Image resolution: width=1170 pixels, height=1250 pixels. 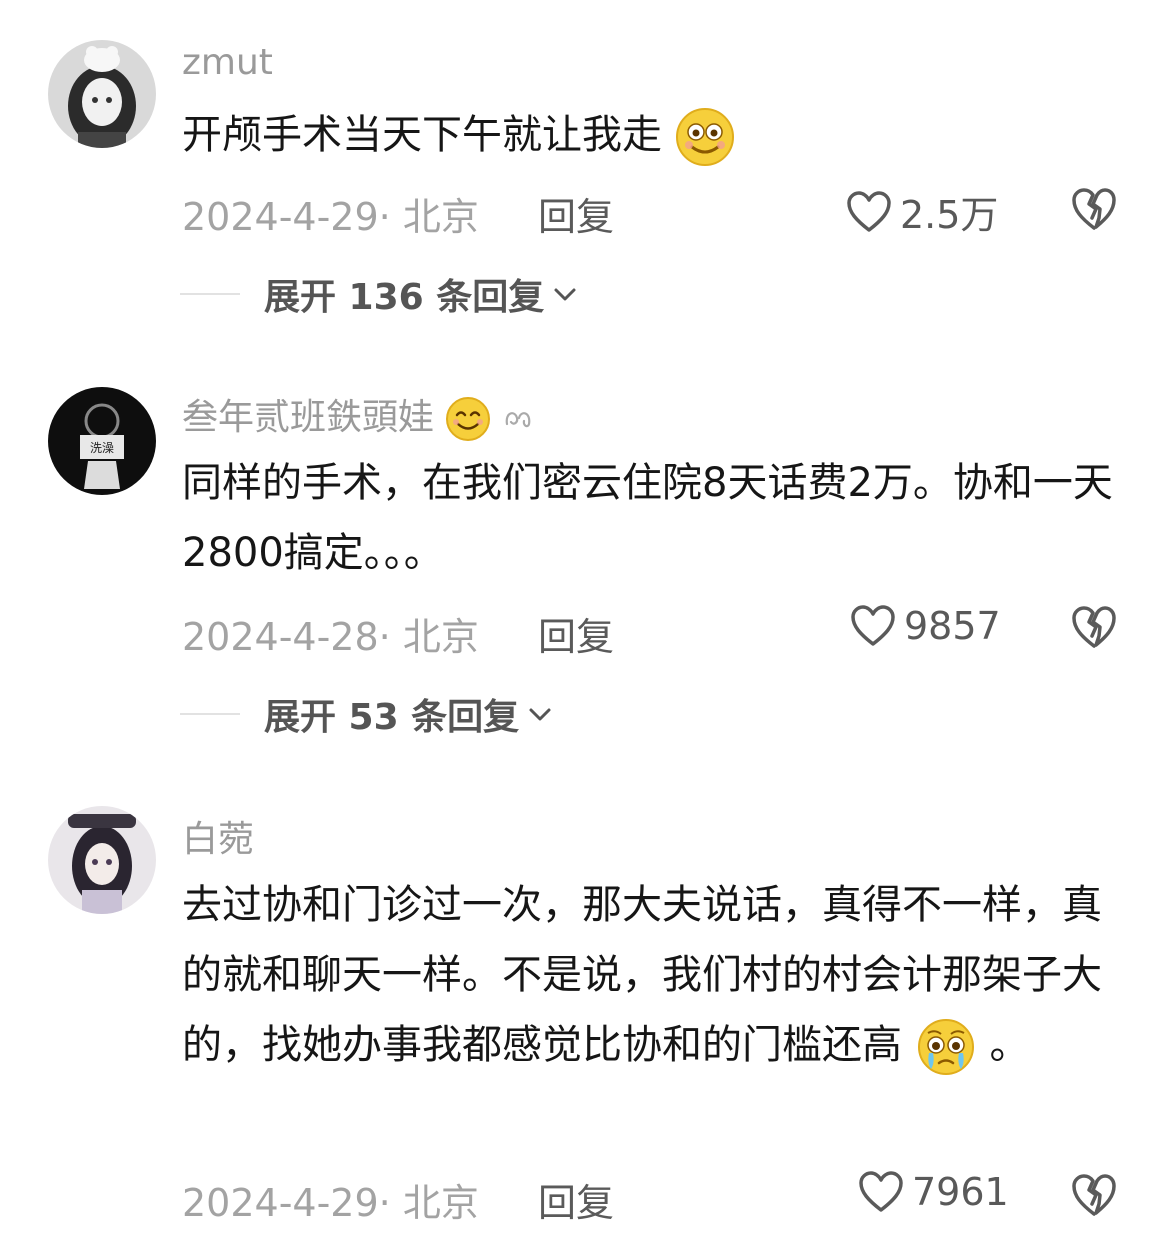 I want to click on broken-heart-icon, so click(x=1094, y=1195).